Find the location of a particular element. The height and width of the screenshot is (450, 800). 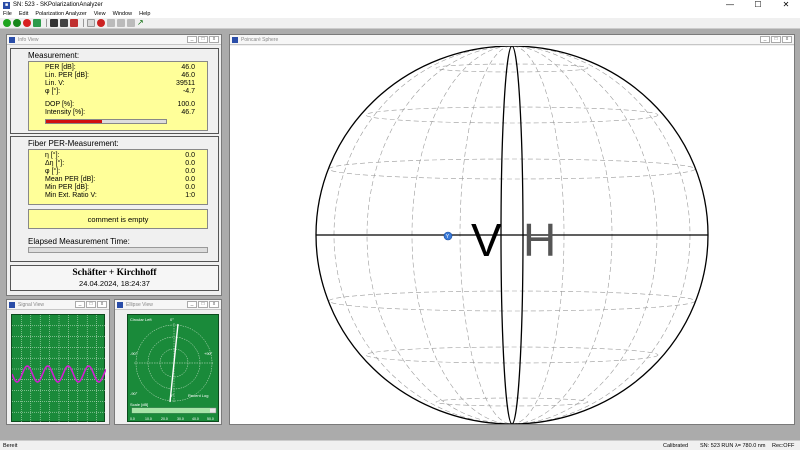

menu-polarization-analyzer: Polarization Analyzer is located at coordinates (60, 14).